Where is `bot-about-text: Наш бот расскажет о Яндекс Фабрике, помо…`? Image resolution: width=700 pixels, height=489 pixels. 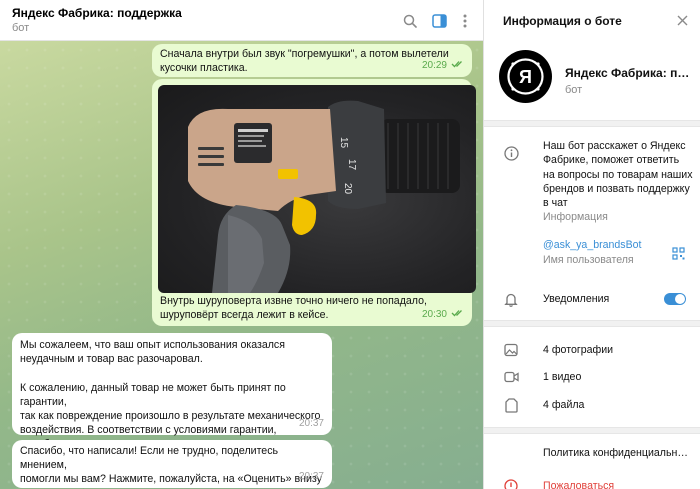 bot-about-text: Наш бот расскажет о Яндекс Фабрике, помо… is located at coordinates (618, 175).